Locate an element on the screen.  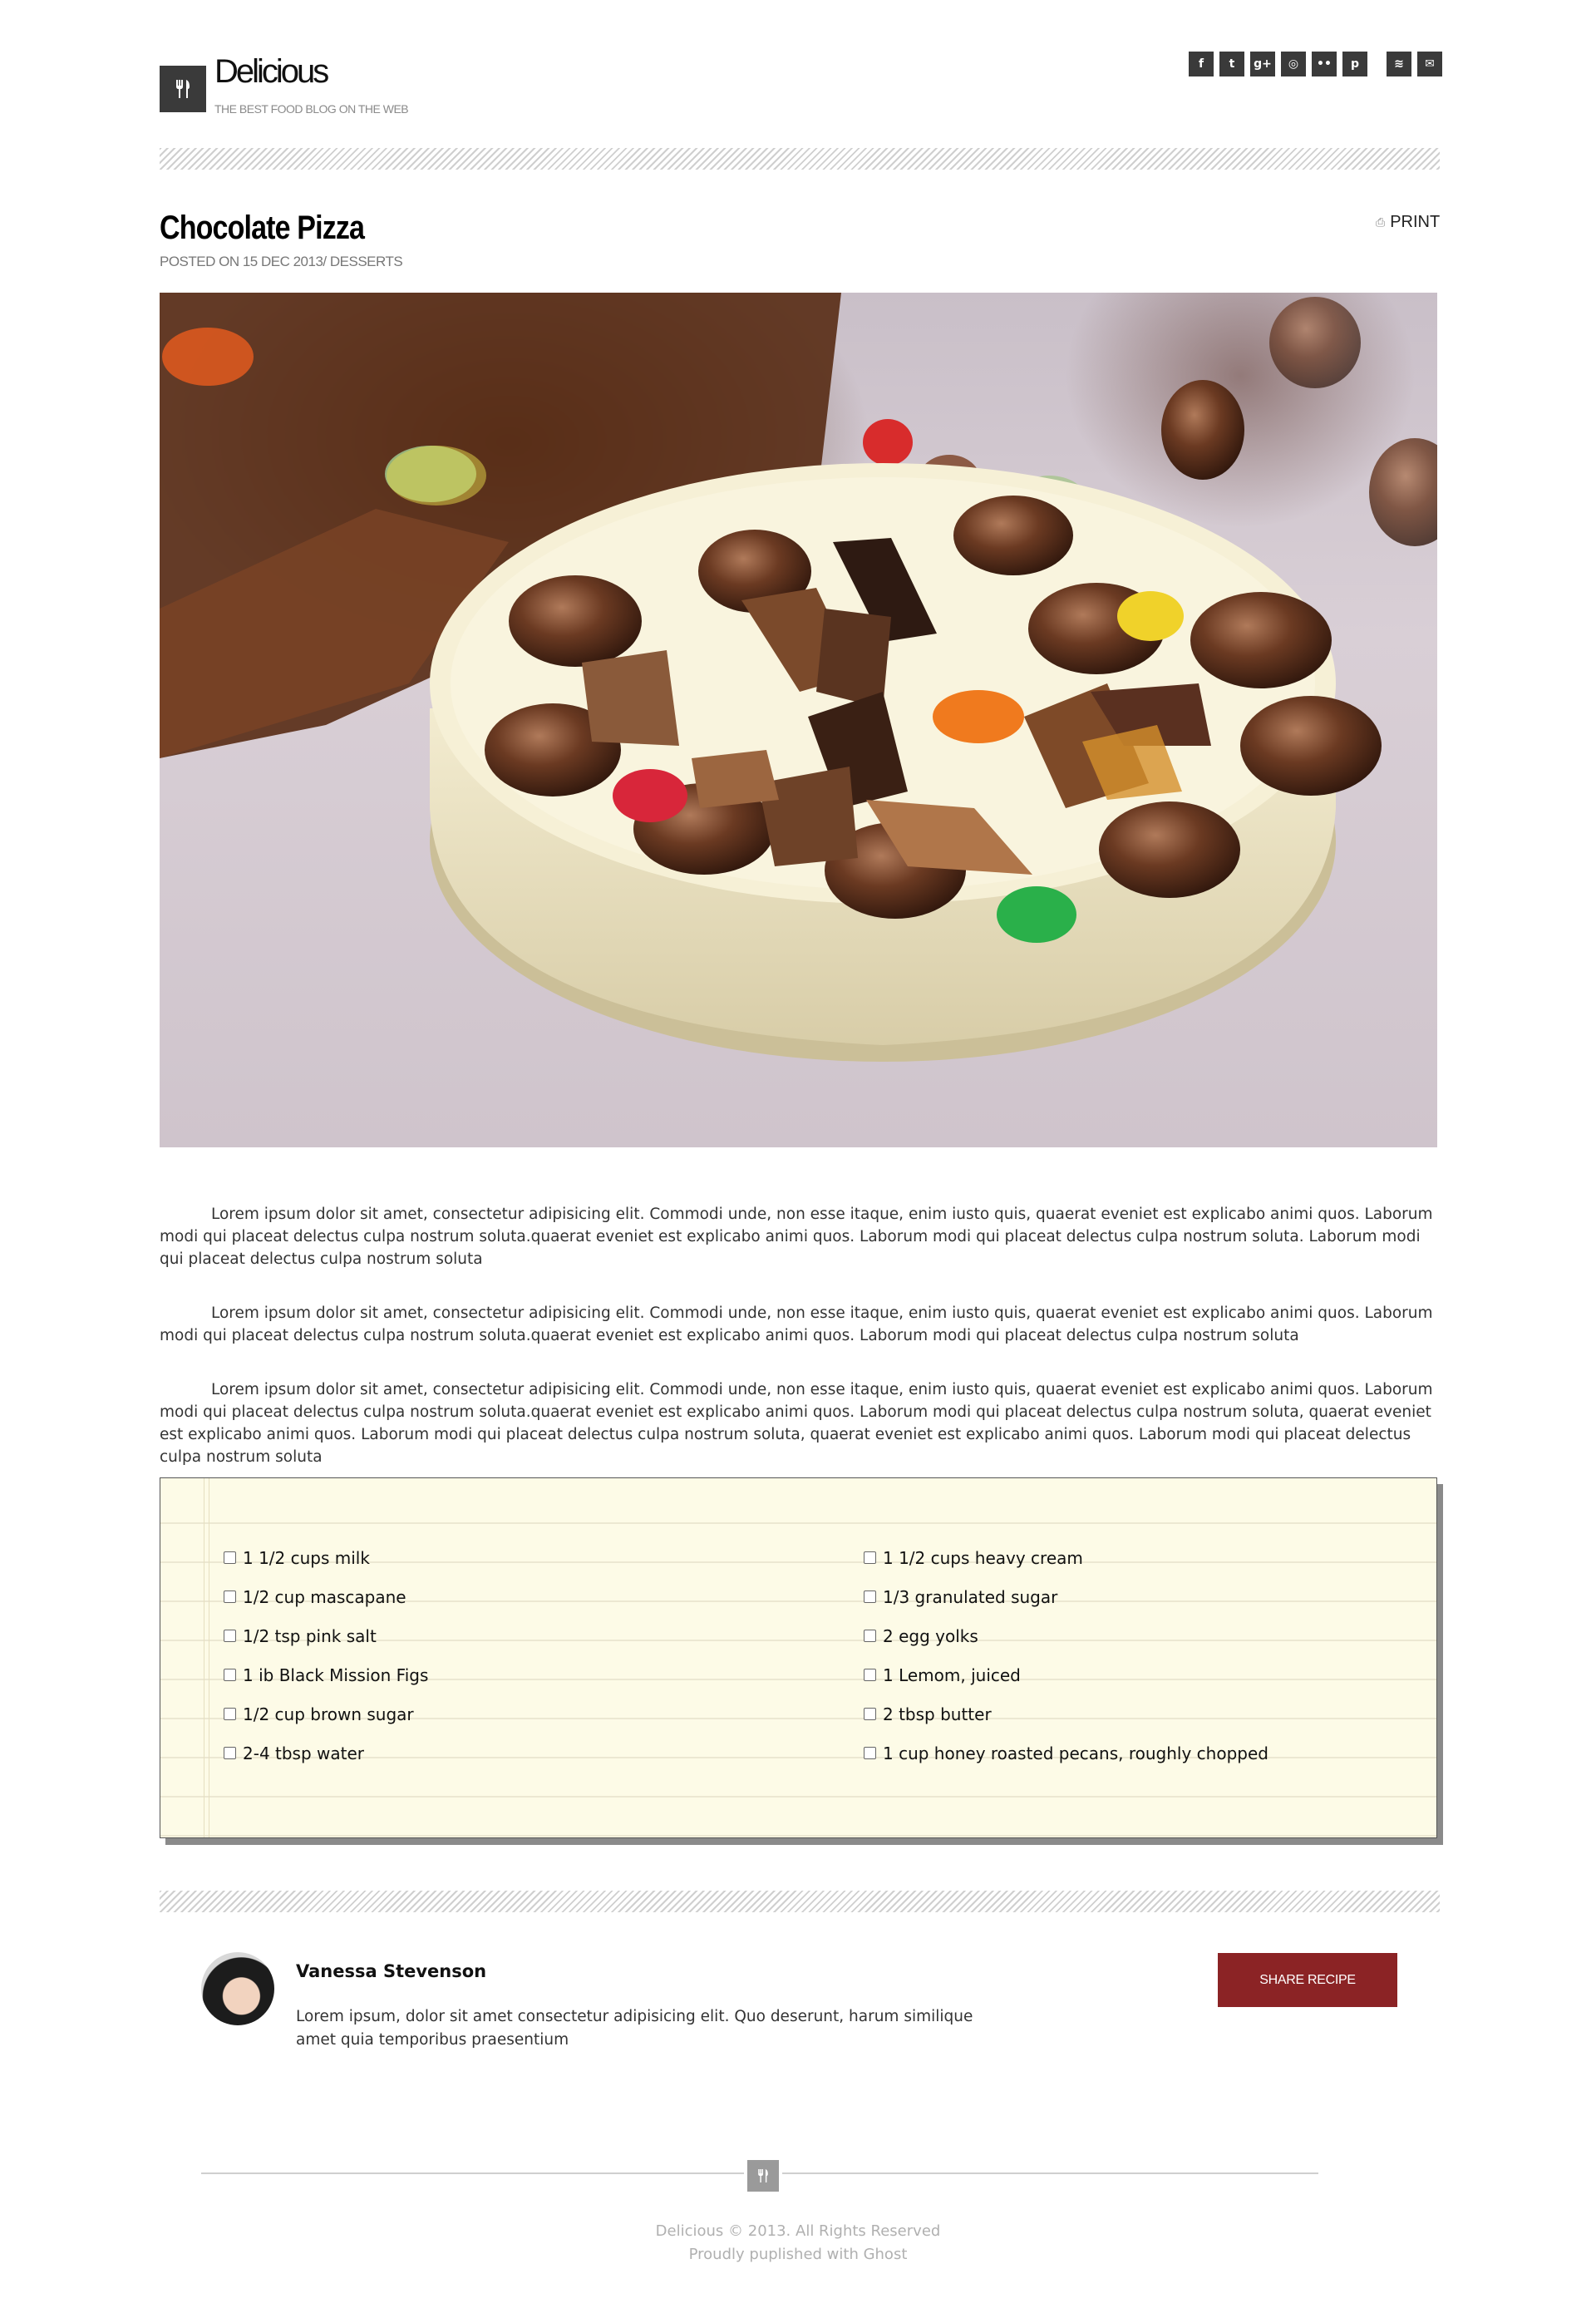
google-plus-icon: g+ is located at coordinates (1262, 64).